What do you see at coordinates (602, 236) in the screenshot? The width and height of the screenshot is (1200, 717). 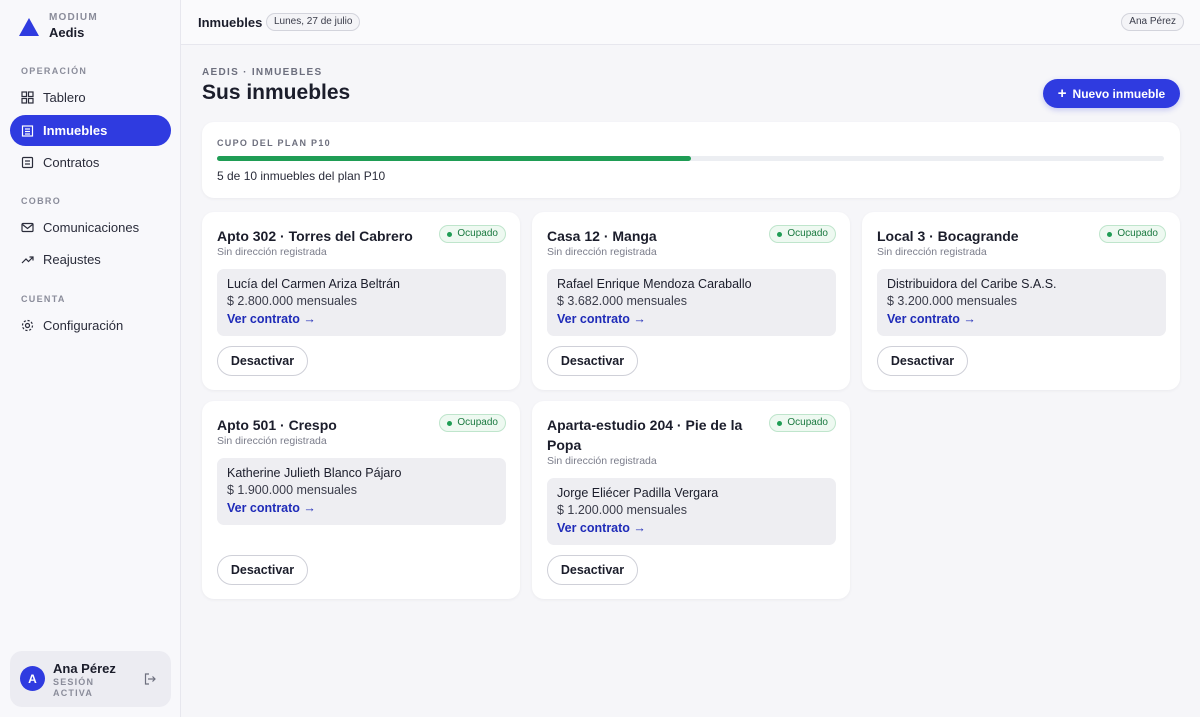 I see `property-title: Casa 12 · Manga` at bounding box center [602, 236].